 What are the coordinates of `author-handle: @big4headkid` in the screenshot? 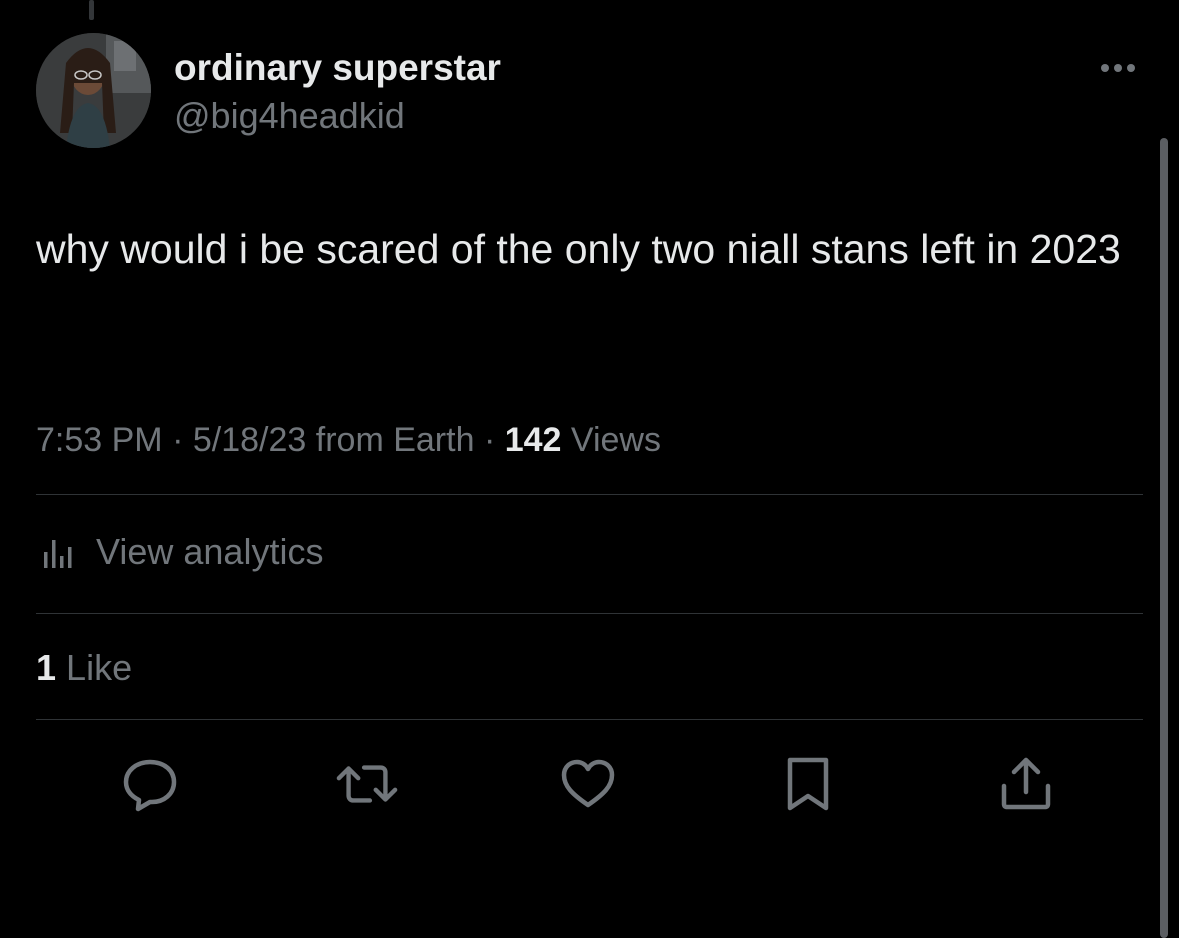 It's located at (289, 116).